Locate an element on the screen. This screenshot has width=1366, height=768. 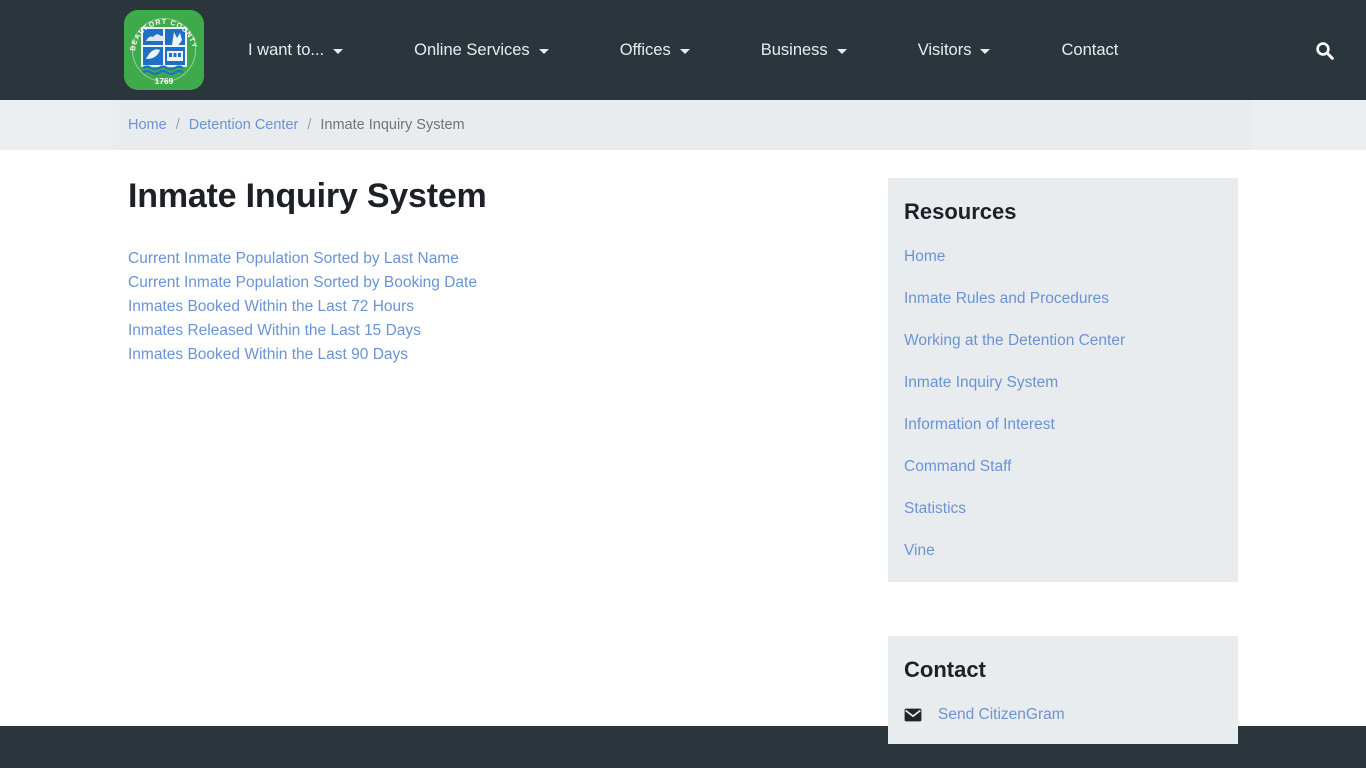
sidebar-link-inmate-rules-and-procedures: Inmate Rules and Procedures is located at coordinates (1006, 298).